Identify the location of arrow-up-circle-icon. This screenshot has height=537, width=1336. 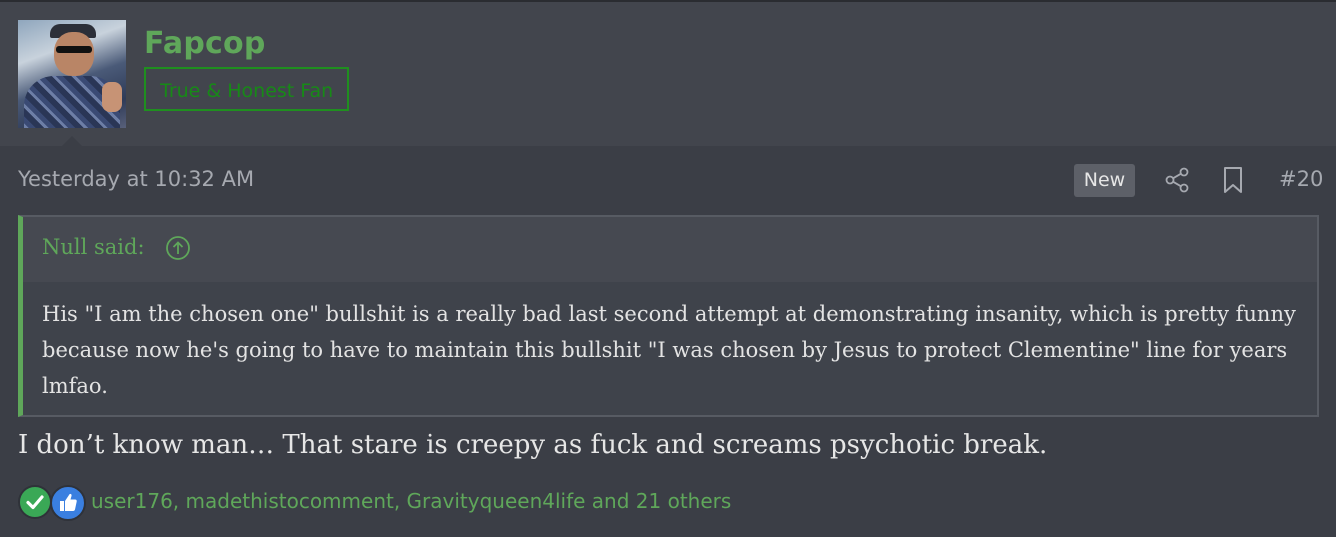
(178, 248).